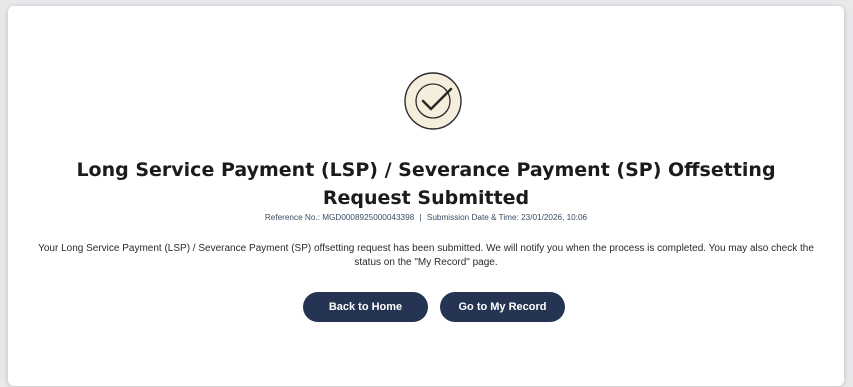 The image size is (853, 387). Describe the element at coordinates (472, 217) in the screenshot. I see `submission-datetime-label: Submission Date & Time:` at that location.